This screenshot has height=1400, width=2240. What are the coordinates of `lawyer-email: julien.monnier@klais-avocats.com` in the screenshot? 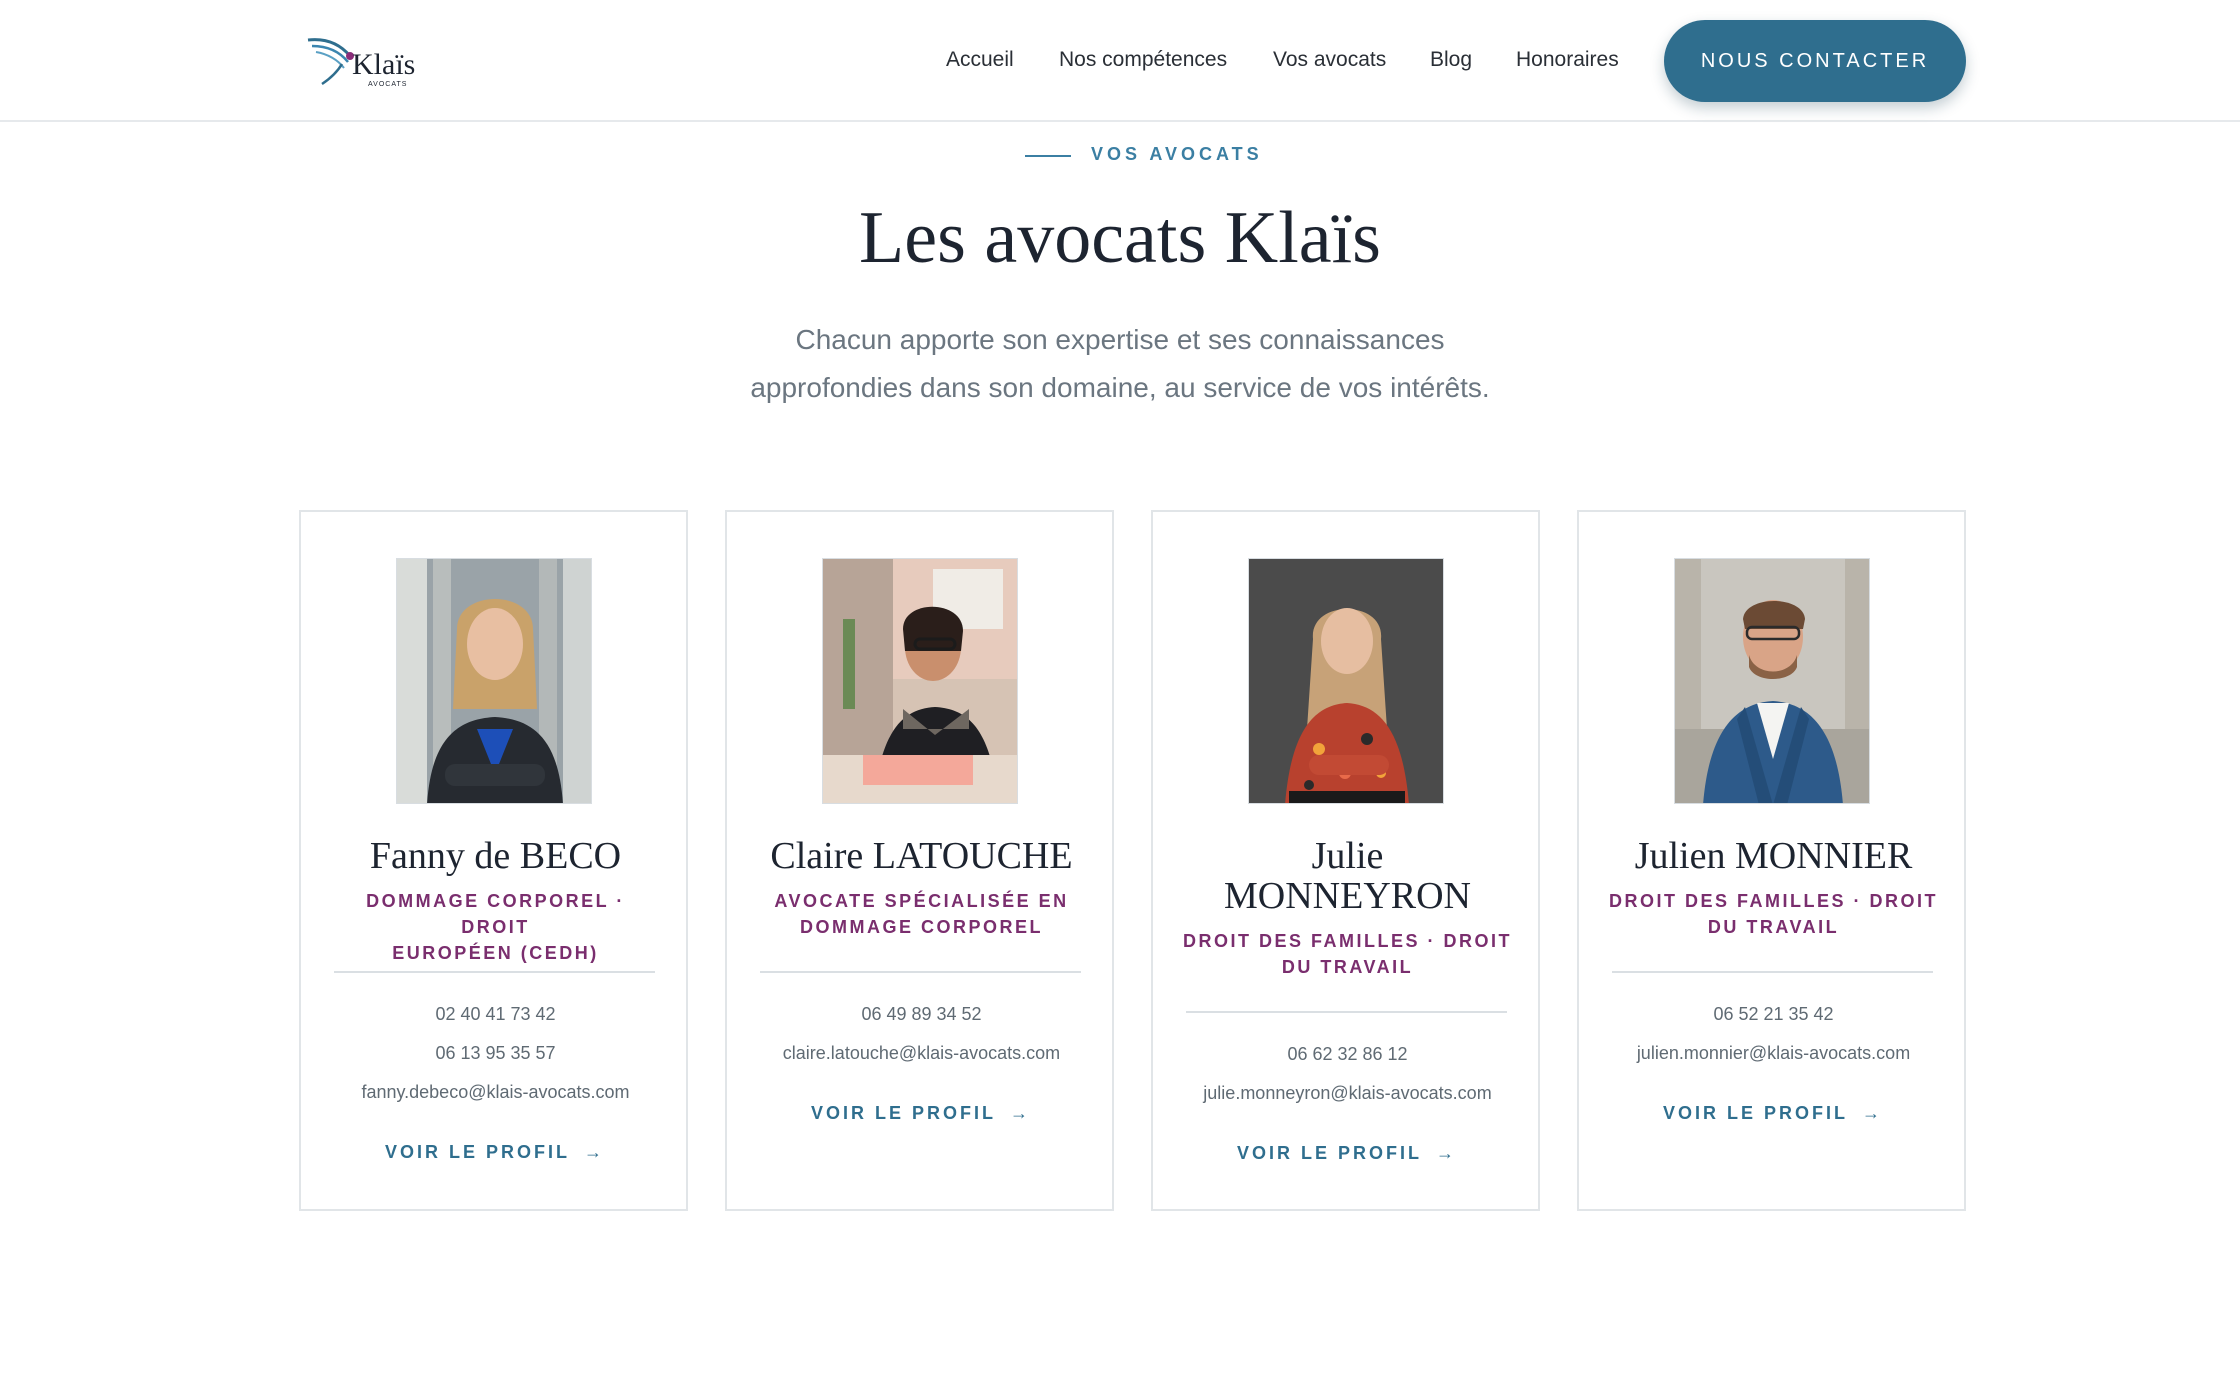 It's located at (1773, 1053).